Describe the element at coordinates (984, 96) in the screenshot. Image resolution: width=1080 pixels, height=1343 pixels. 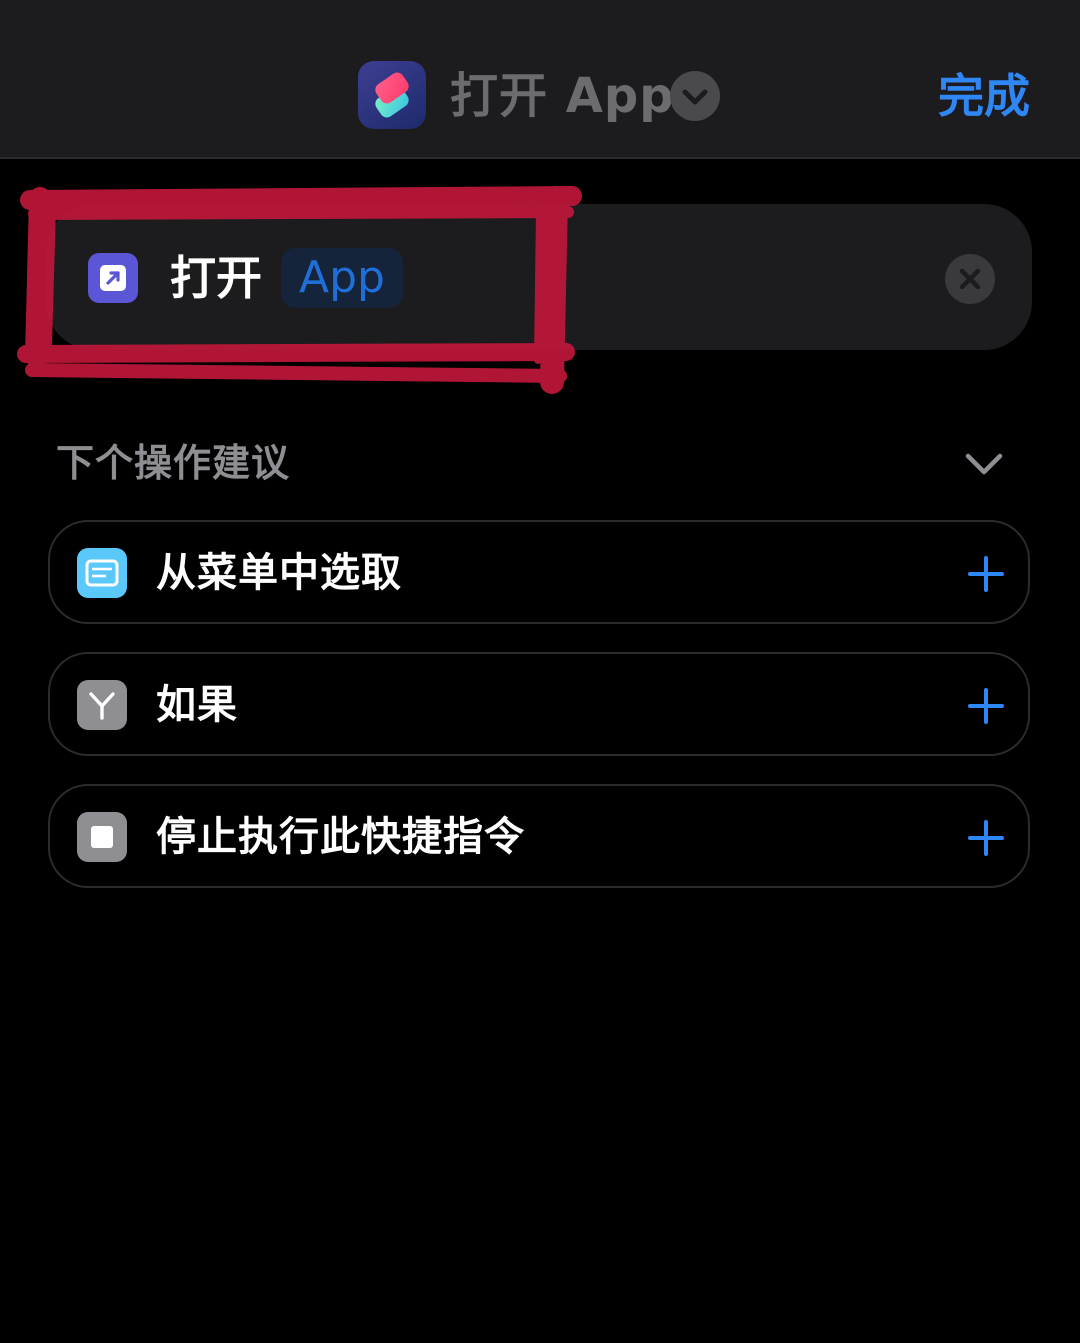
I see `done-button: 完成` at that location.